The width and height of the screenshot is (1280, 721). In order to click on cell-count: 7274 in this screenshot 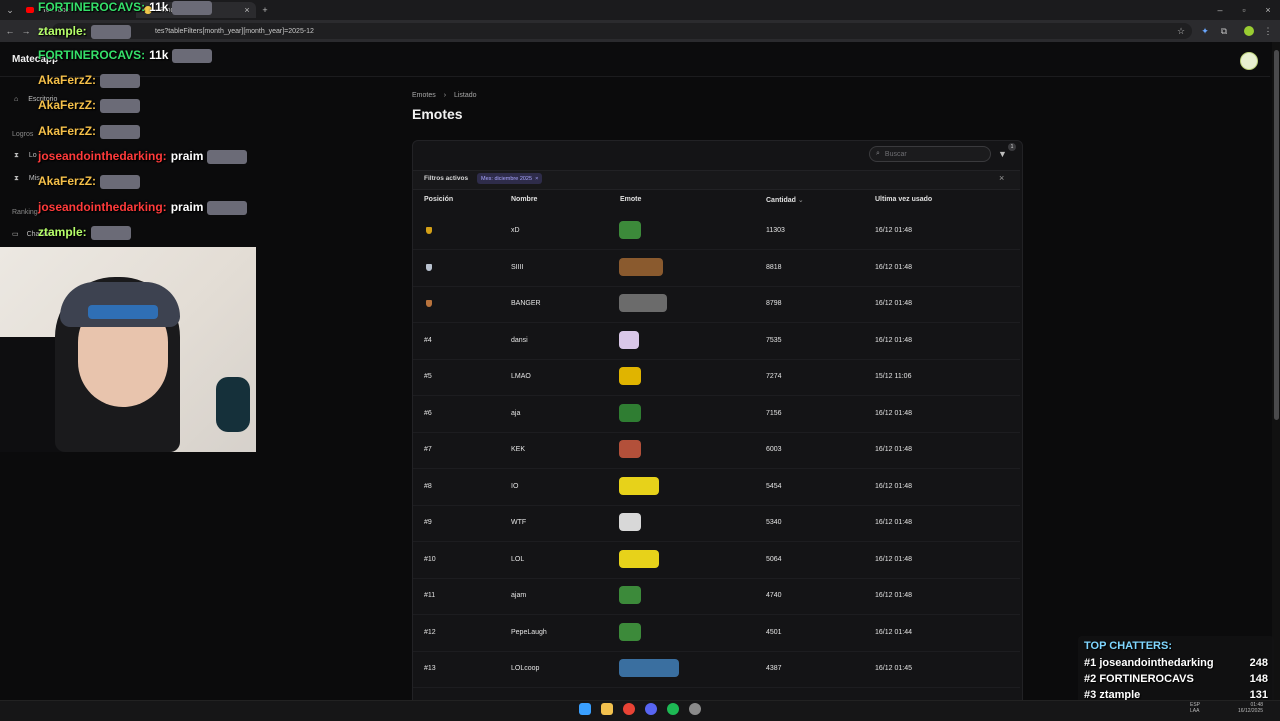, I will do `click(774, 376)`.